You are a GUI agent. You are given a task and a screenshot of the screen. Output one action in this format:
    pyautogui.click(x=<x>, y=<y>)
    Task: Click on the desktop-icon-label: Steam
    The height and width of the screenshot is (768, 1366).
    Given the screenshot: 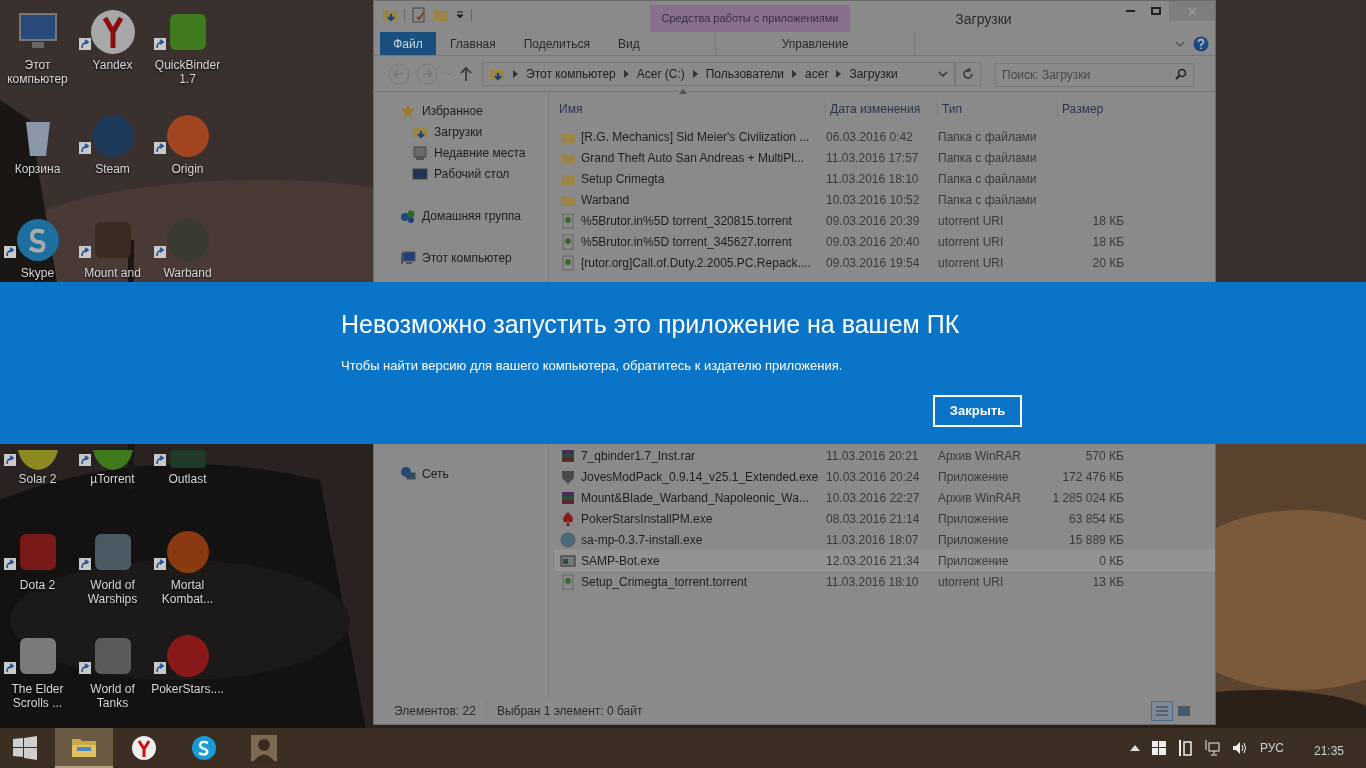 What is the action you would take?
    pyautogui.click(x=112, y=169)
    